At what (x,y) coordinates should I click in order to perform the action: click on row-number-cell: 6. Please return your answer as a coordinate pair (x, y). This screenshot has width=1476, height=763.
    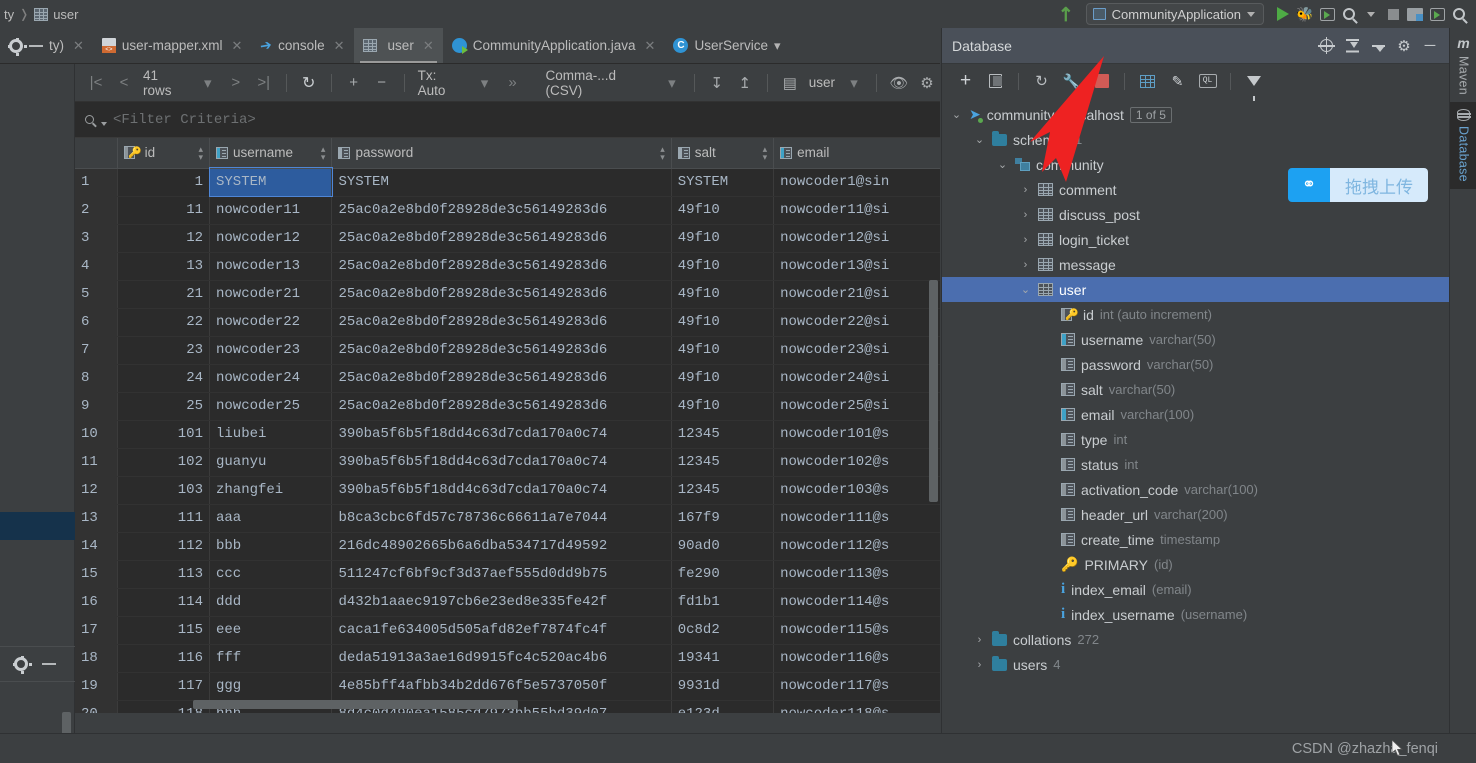
    Looking at the image, I should click on (96, 322).